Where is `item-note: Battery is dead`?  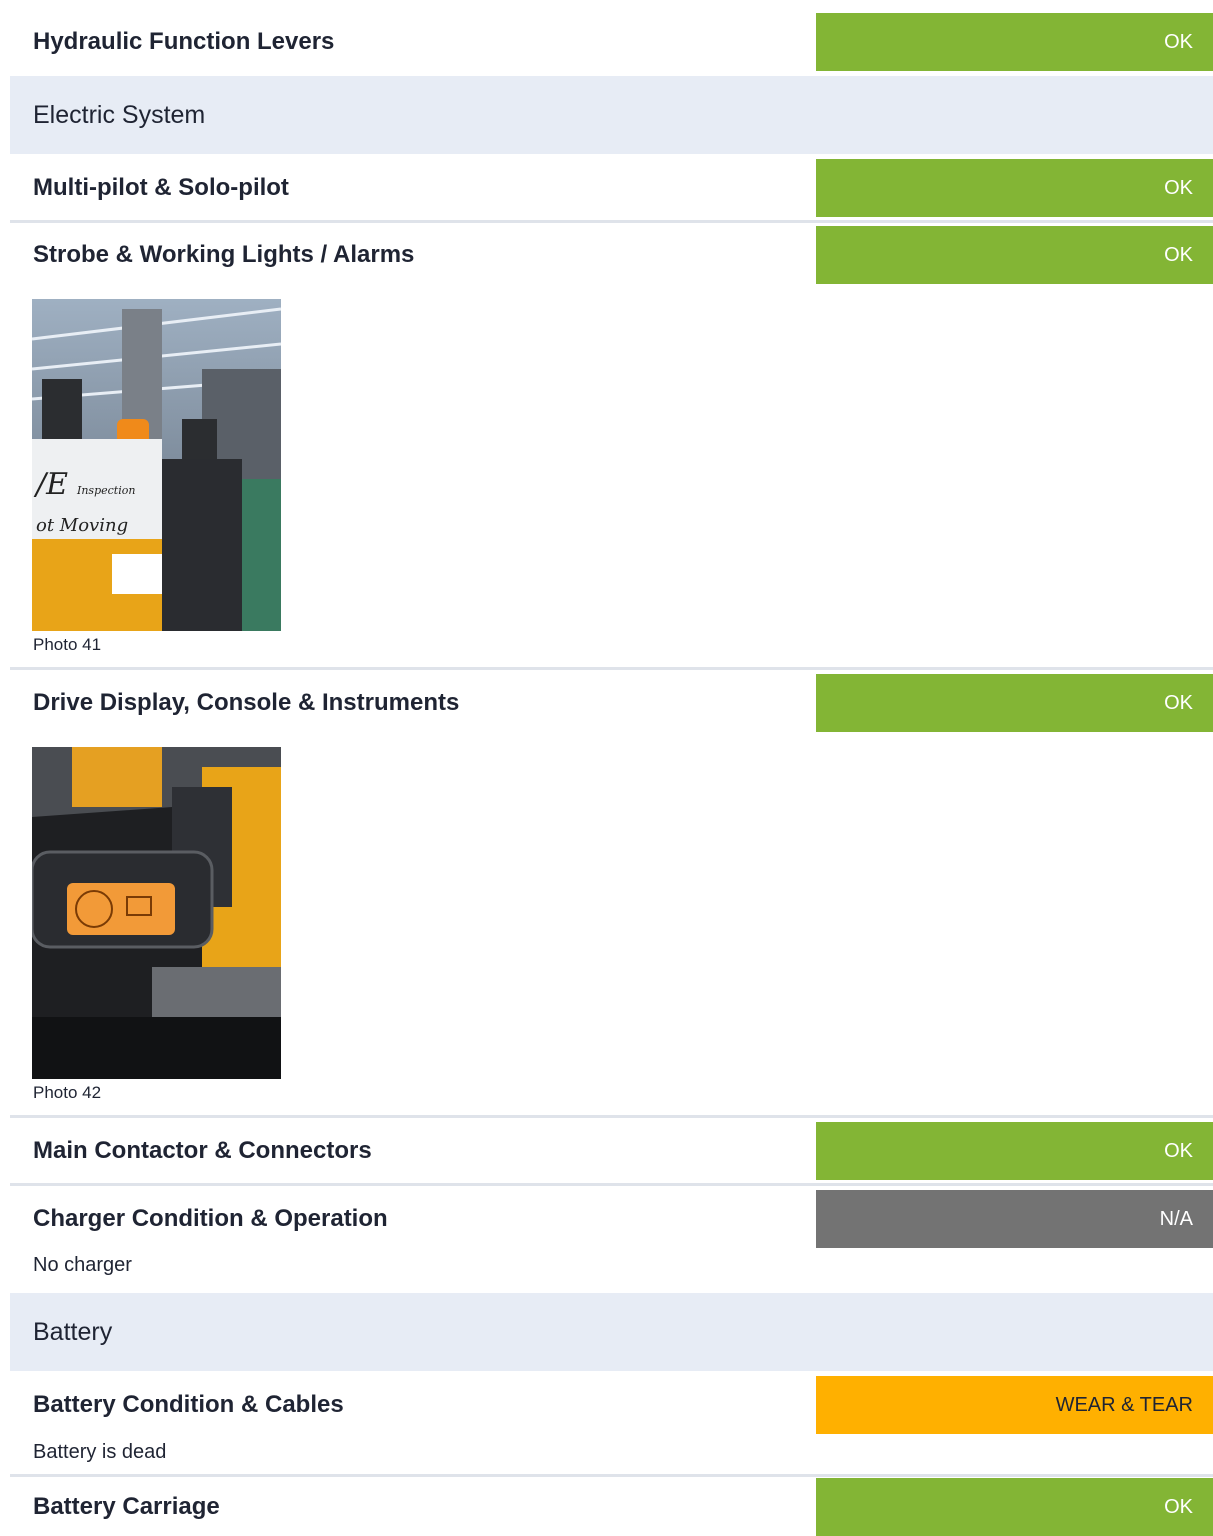 item-note: Battery is dead is located at coordinates (100, 1452).